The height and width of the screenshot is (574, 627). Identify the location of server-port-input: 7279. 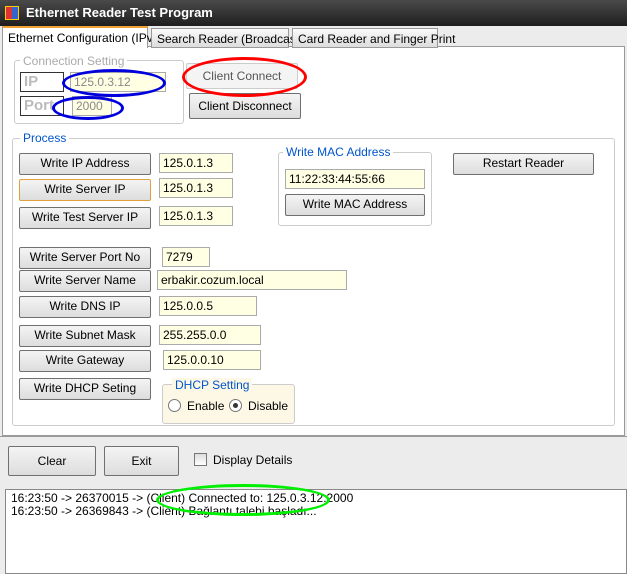
(186, 257).